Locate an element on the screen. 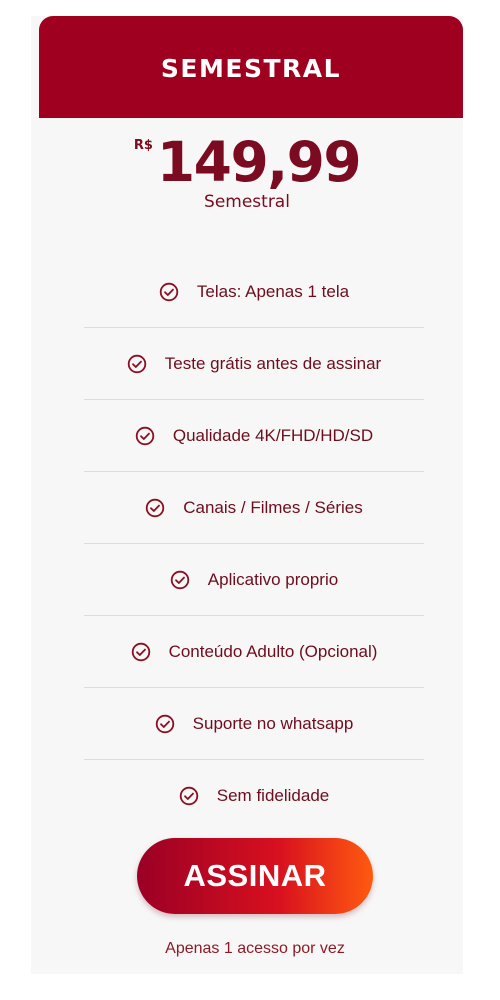  price-period: Semestral is located at coordinates (247, 202).